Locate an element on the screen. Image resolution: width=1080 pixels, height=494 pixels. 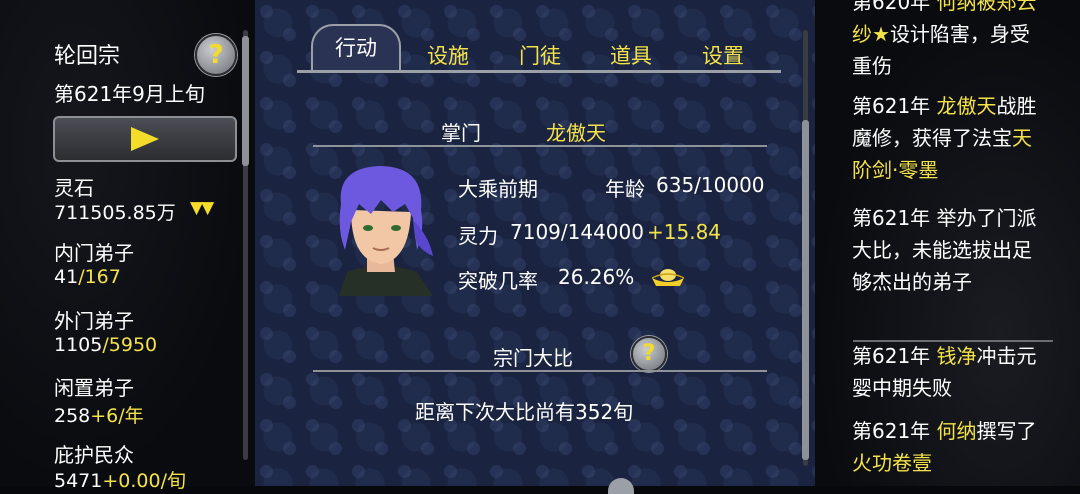
stat-extra: /167 is located at coordinates (99, 277).